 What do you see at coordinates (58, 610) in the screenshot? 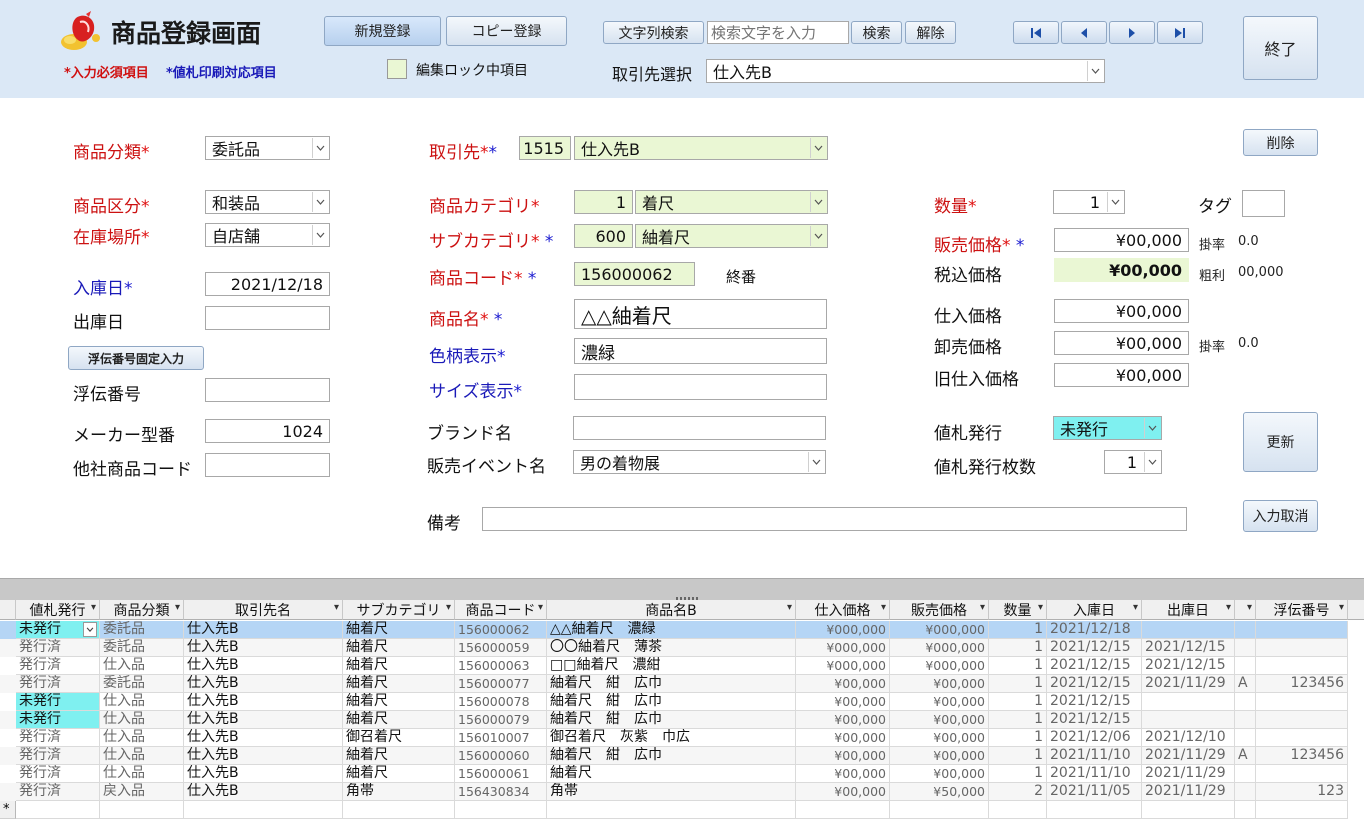
I see `column-header: 値札発行 ▾` at bounding box center [58, 610].